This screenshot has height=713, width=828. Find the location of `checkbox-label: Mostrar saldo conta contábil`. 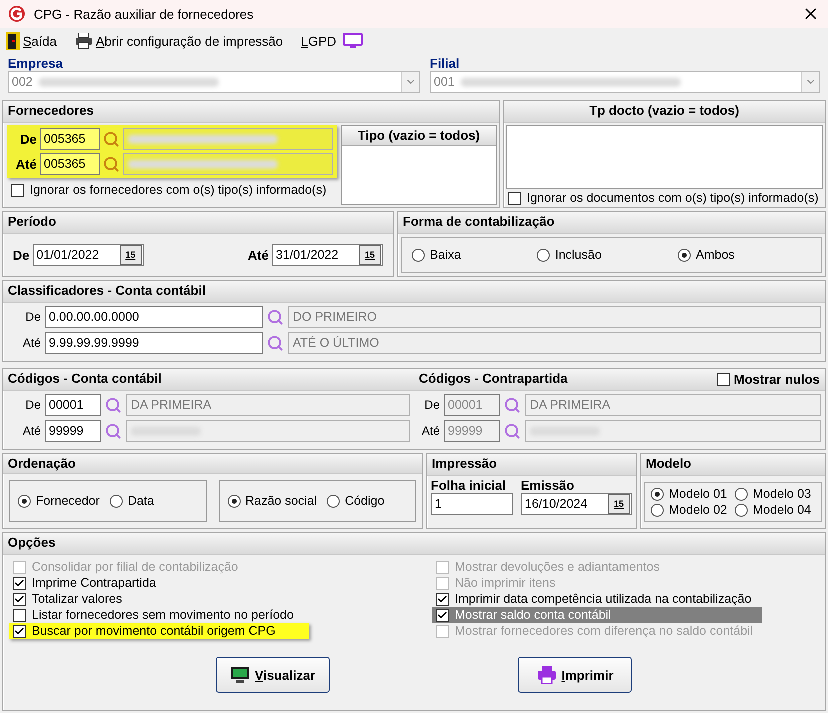

checkbox-label: Mostrar saldo conta contábil is located at coordinates (533, 615).